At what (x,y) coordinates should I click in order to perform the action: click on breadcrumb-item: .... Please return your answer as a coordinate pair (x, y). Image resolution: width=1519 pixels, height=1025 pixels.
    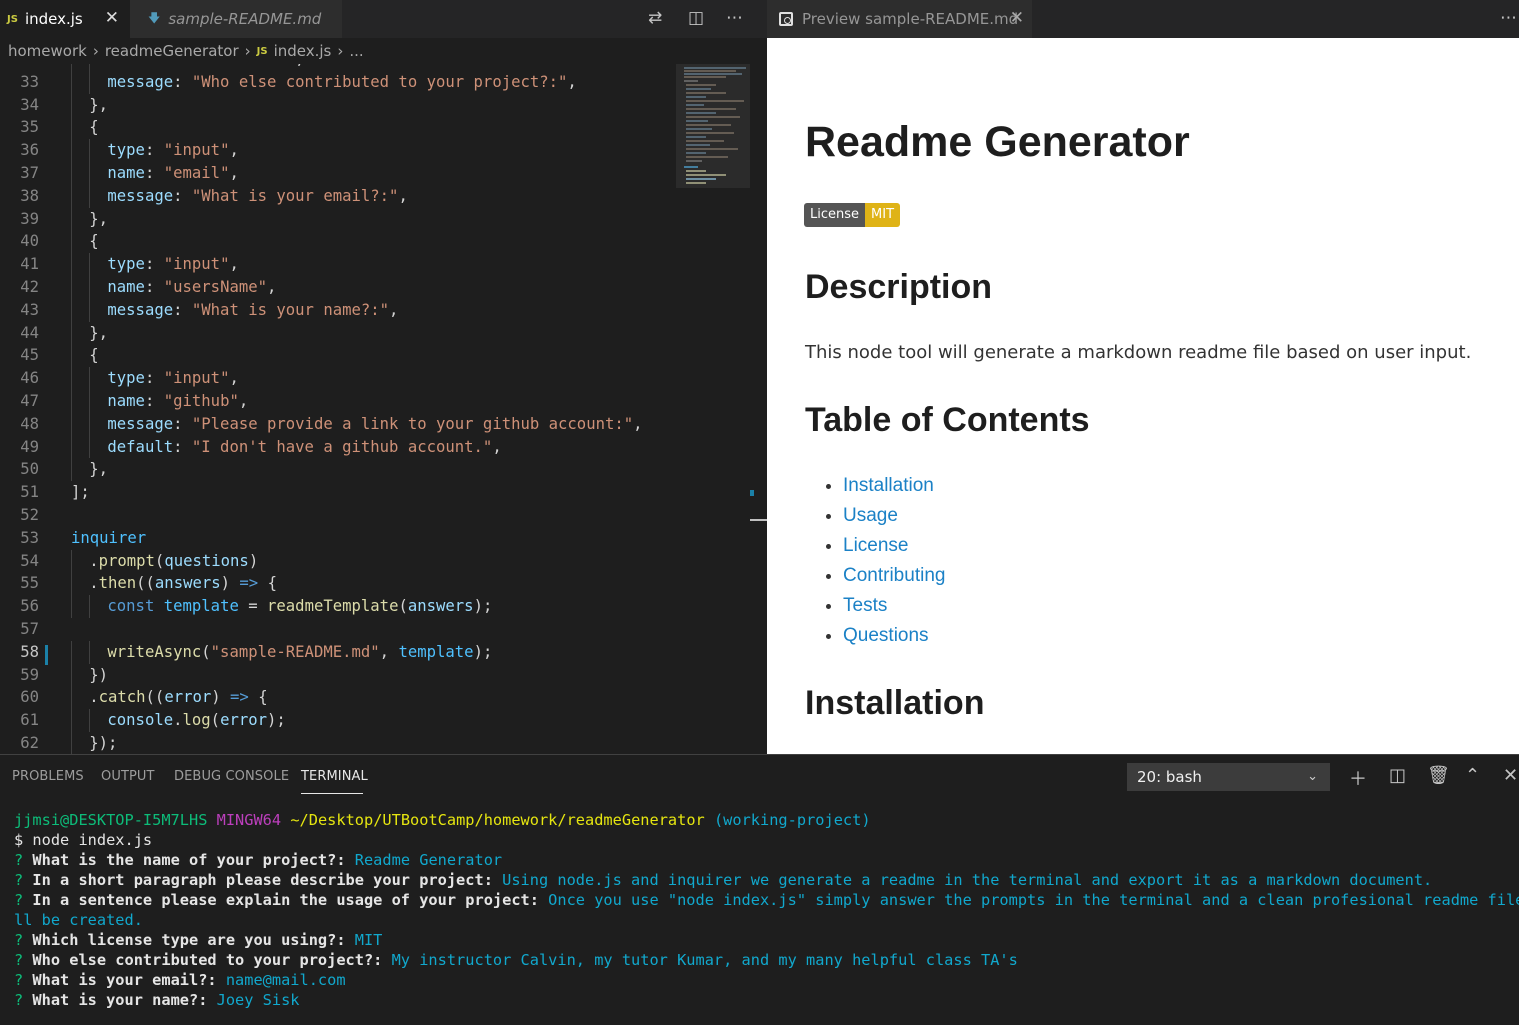
    Looking at the image, I should click on (356, 51).